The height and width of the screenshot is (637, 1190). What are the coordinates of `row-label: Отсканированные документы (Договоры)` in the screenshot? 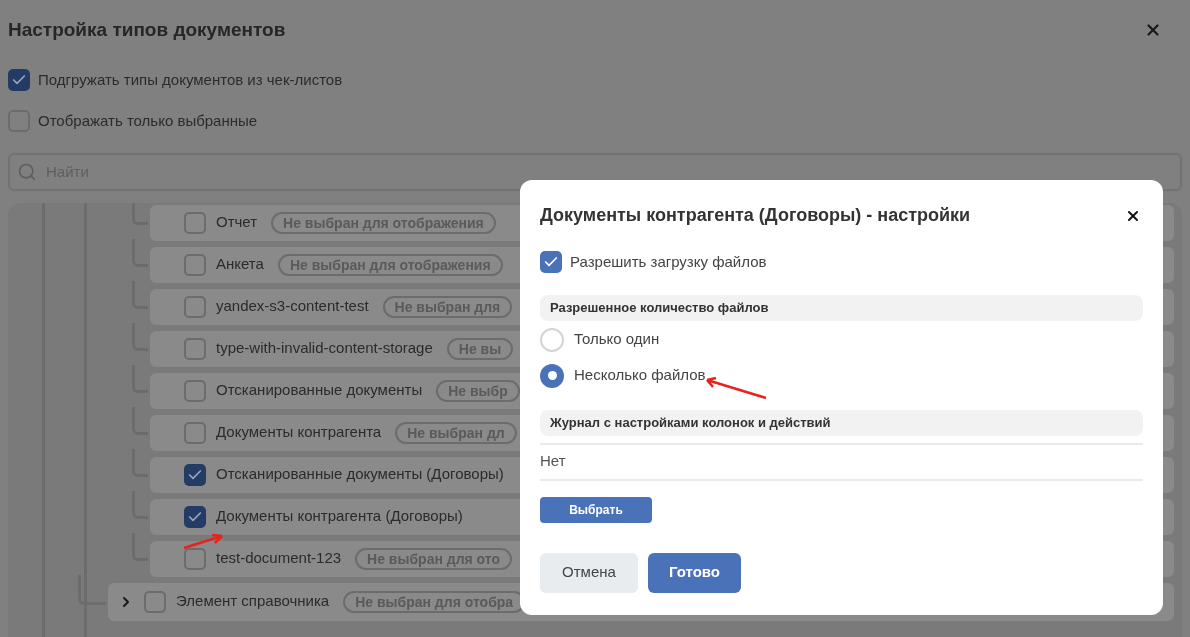 It's located at (360, 474).